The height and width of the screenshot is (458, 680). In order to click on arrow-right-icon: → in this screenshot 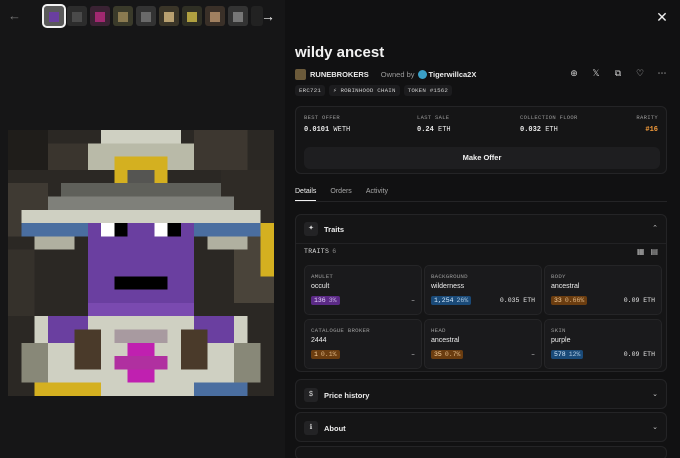, I will do `click(268, 16)`.